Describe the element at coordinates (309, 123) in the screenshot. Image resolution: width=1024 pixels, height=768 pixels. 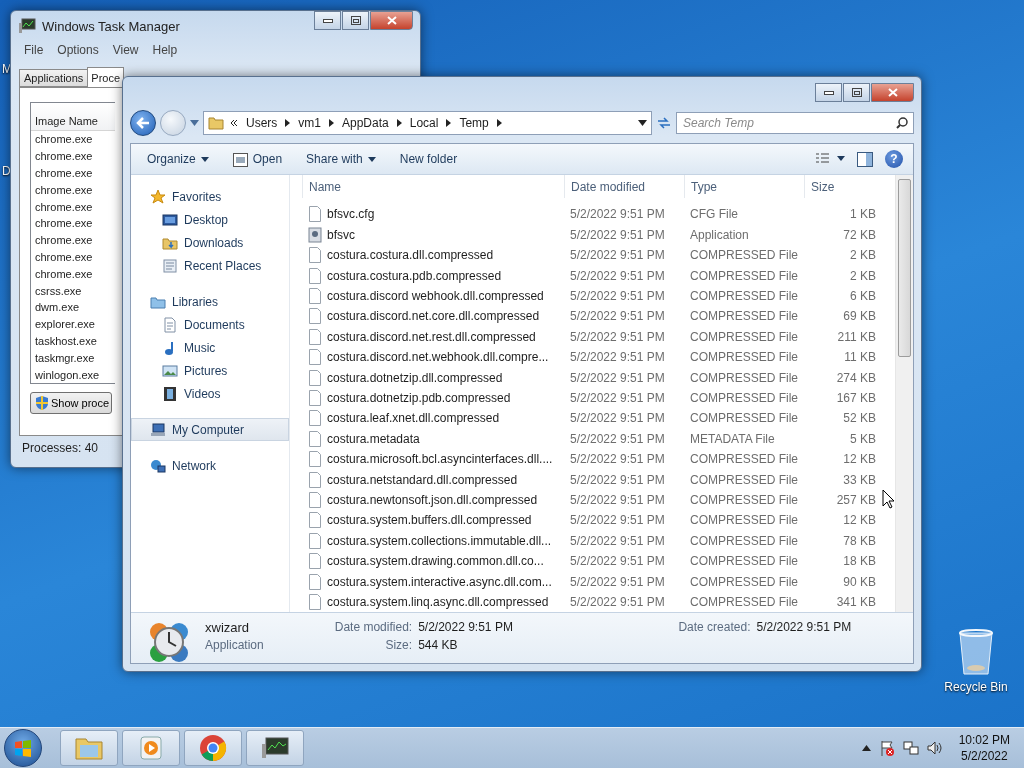
I see `breadcrumb-item: vm1` at that location.